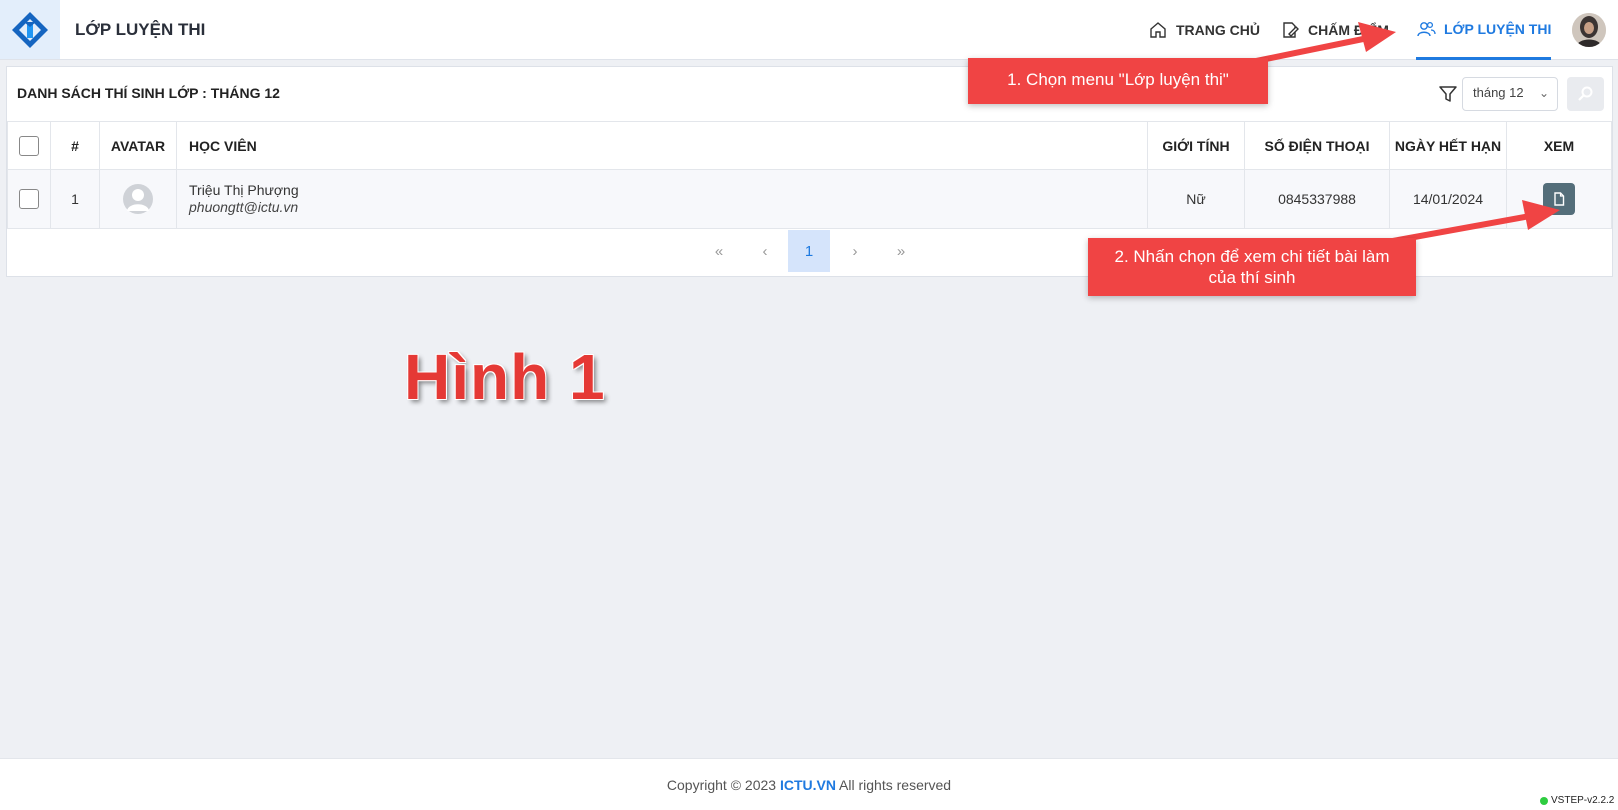 This screenshot has width=1618, height=810. I want to click on row-checkbox, so click(29, 199).